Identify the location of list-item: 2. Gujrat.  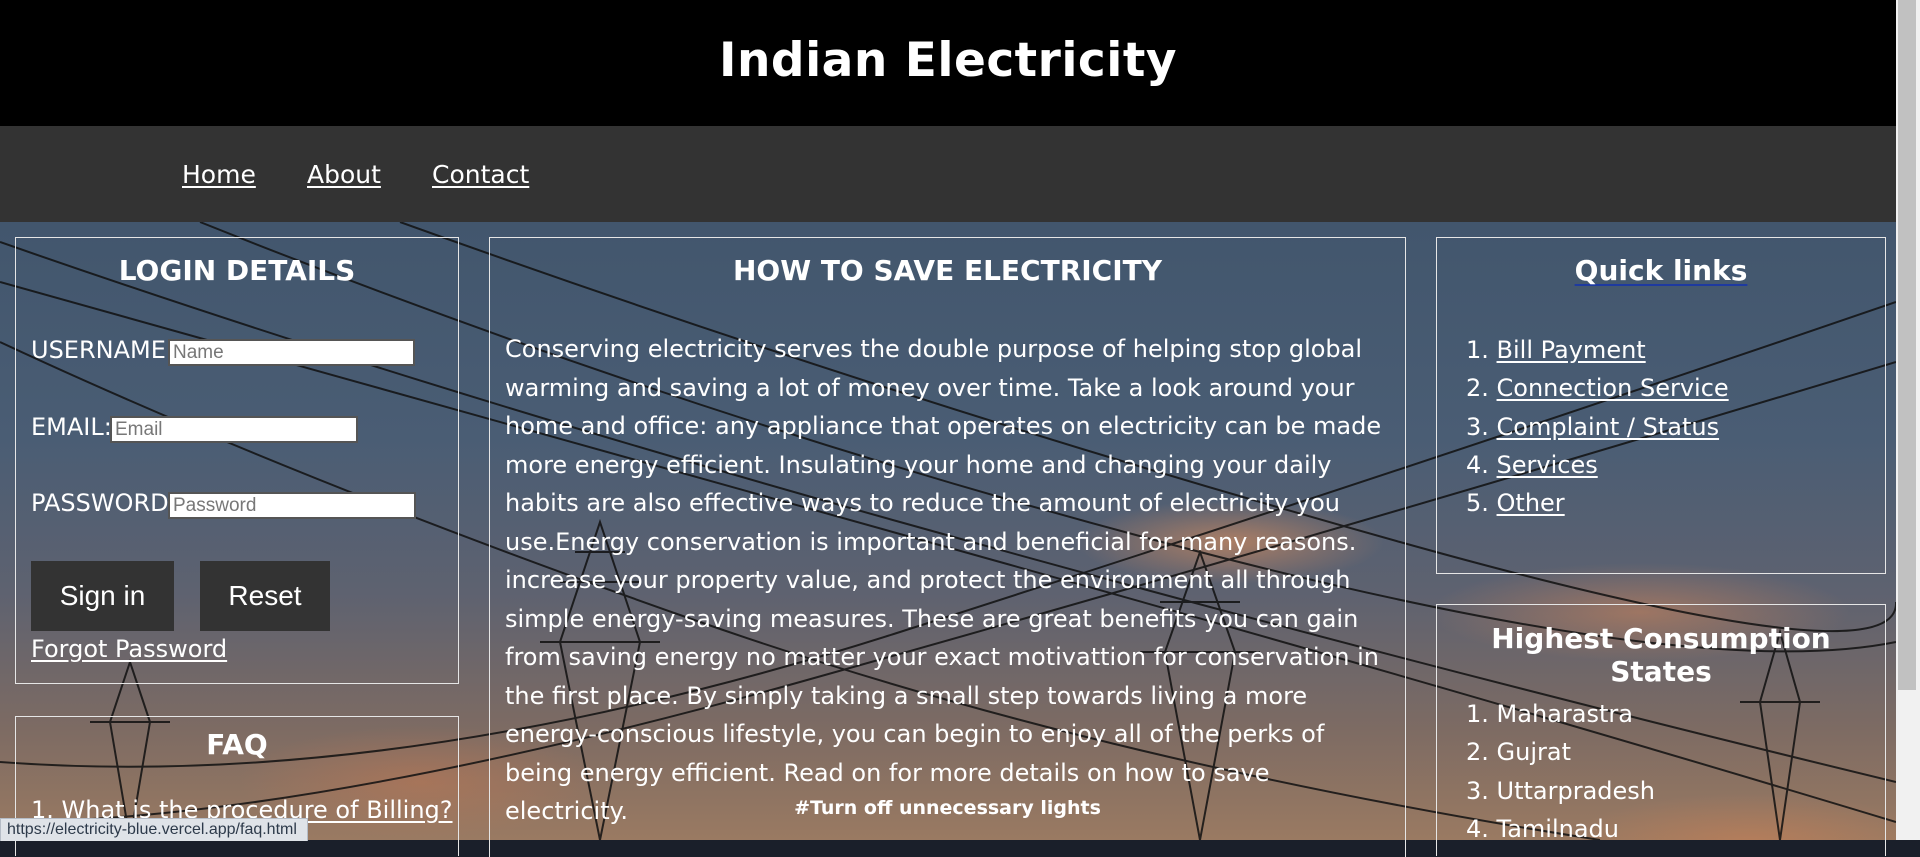
(1518, 752).